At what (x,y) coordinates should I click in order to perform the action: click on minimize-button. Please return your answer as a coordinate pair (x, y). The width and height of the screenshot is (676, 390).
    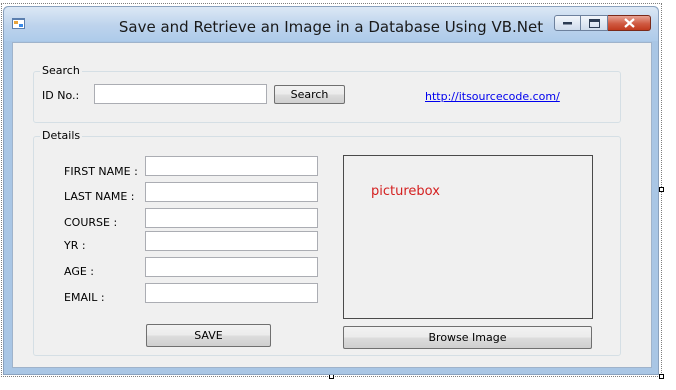
    Looking at the image, I should click on (567, 23).